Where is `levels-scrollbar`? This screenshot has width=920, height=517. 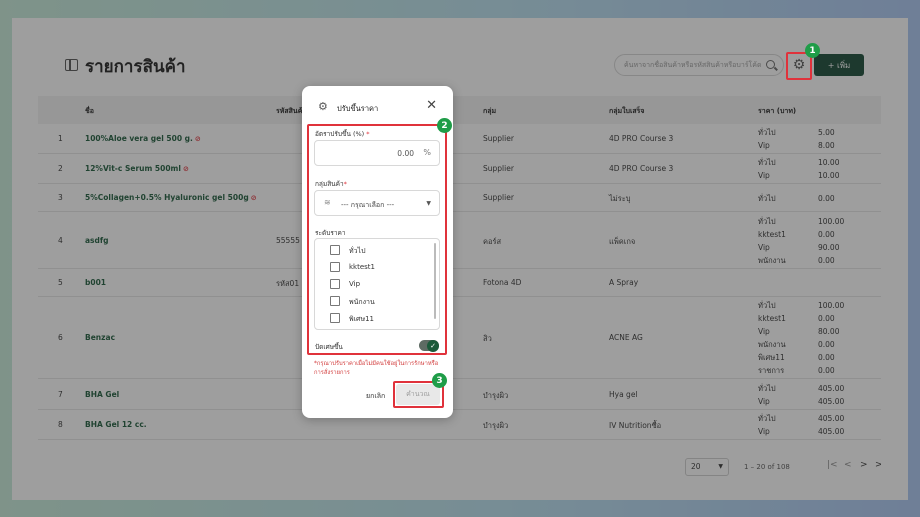 levels-scrollbar is located at coordinates (435, 281).